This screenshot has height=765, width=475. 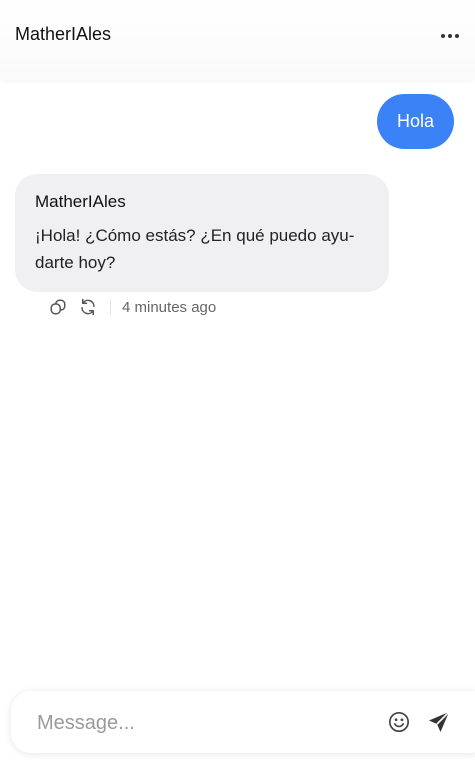 What do you see at coordinates (202, 723) in the screenshot?
I see `message-input` at bounding box center [202, 723].